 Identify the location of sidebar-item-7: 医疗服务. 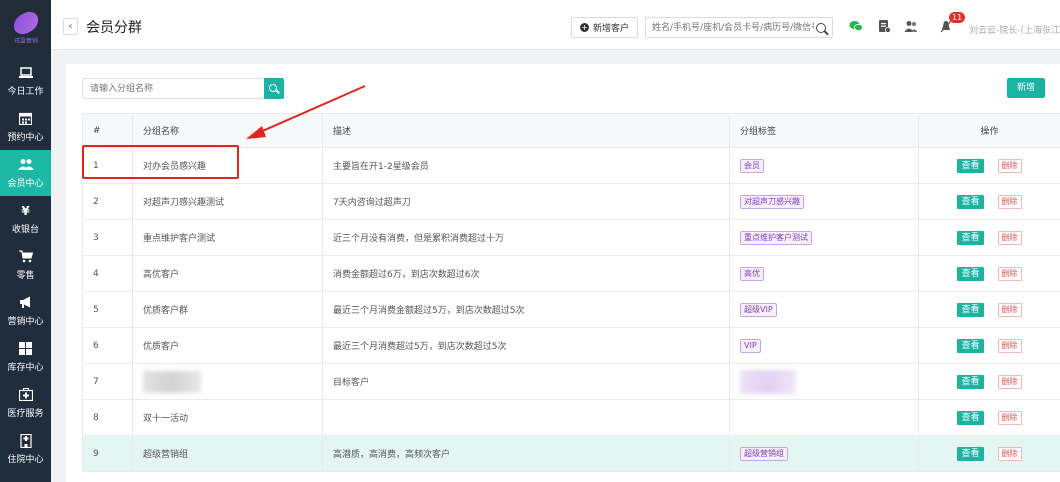
(25, 403).